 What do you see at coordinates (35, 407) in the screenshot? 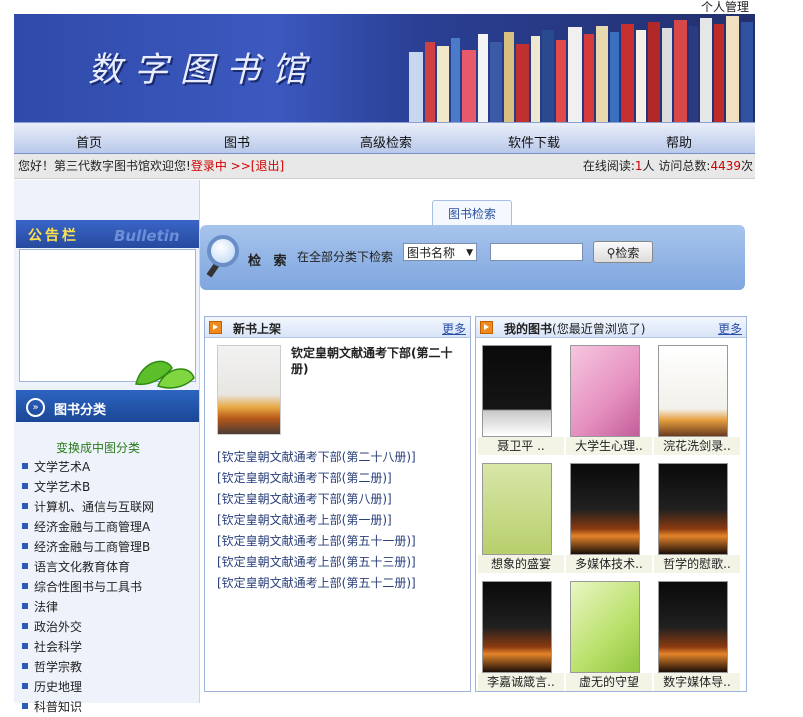
I see `chevron-right-icon: »` at bounding box center [35, 407].